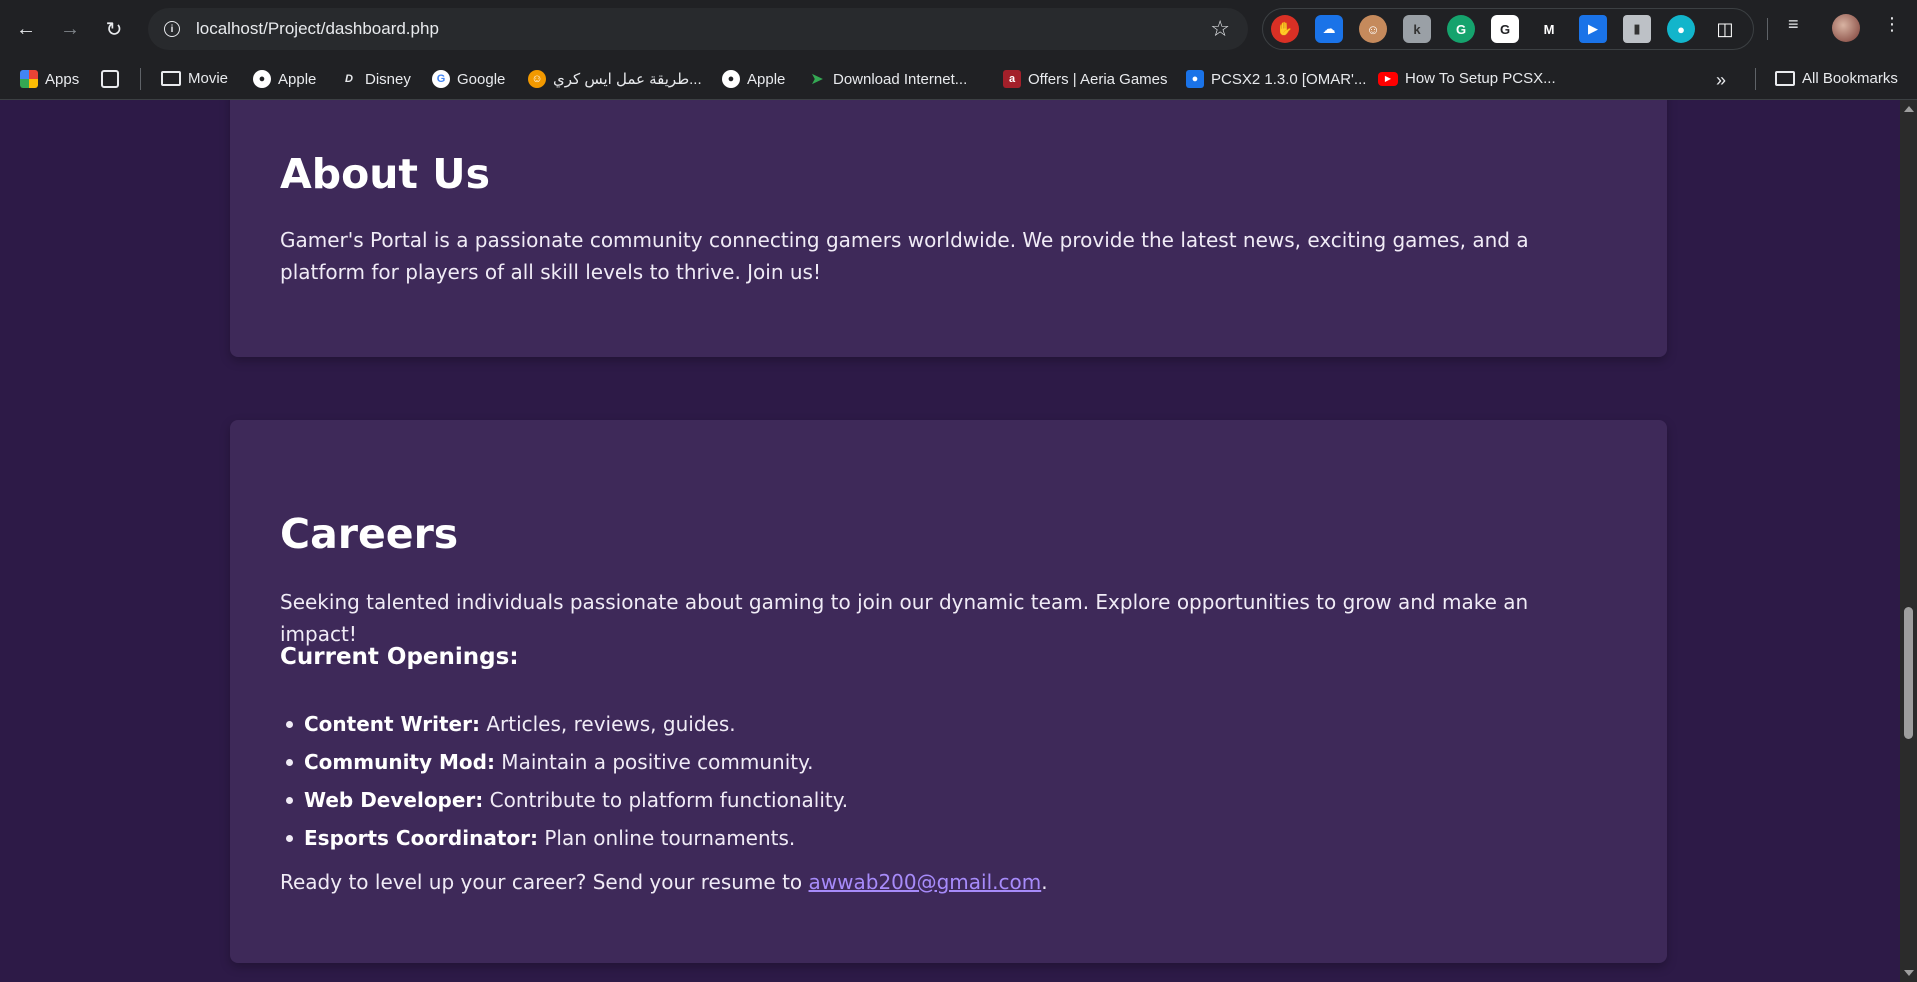 This screenshot has height=982, width=1917. What do you see at coordinates (1220, 29) in the screenshot?
I see `bookmark-star-icon: ☆` at bounding box center [1220, 29].